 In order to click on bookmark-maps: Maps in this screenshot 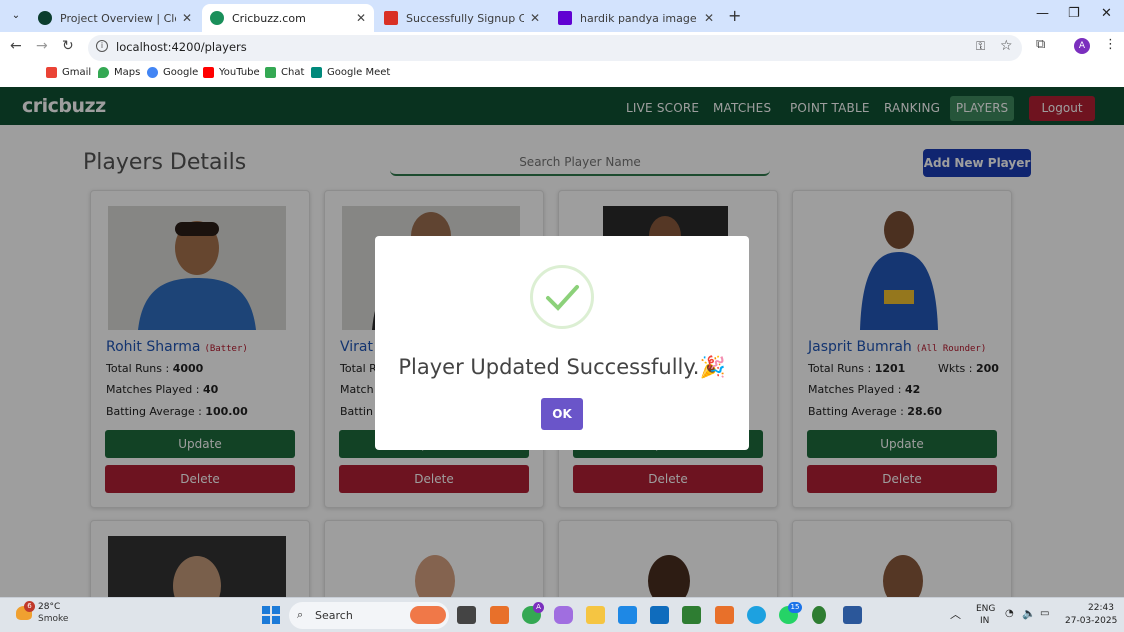, I will do `click(119, 72)`.